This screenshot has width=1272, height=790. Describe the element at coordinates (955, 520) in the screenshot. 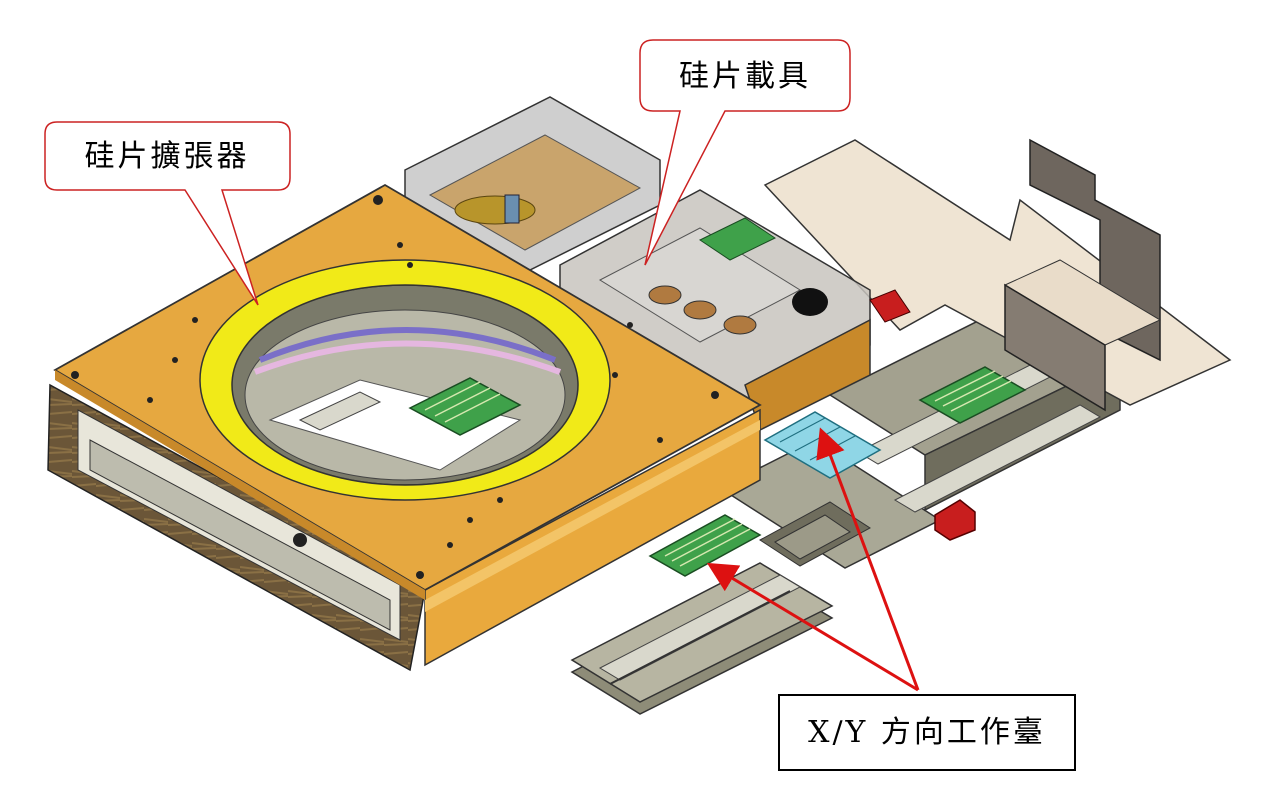

I see `red-stop-block` at that location.